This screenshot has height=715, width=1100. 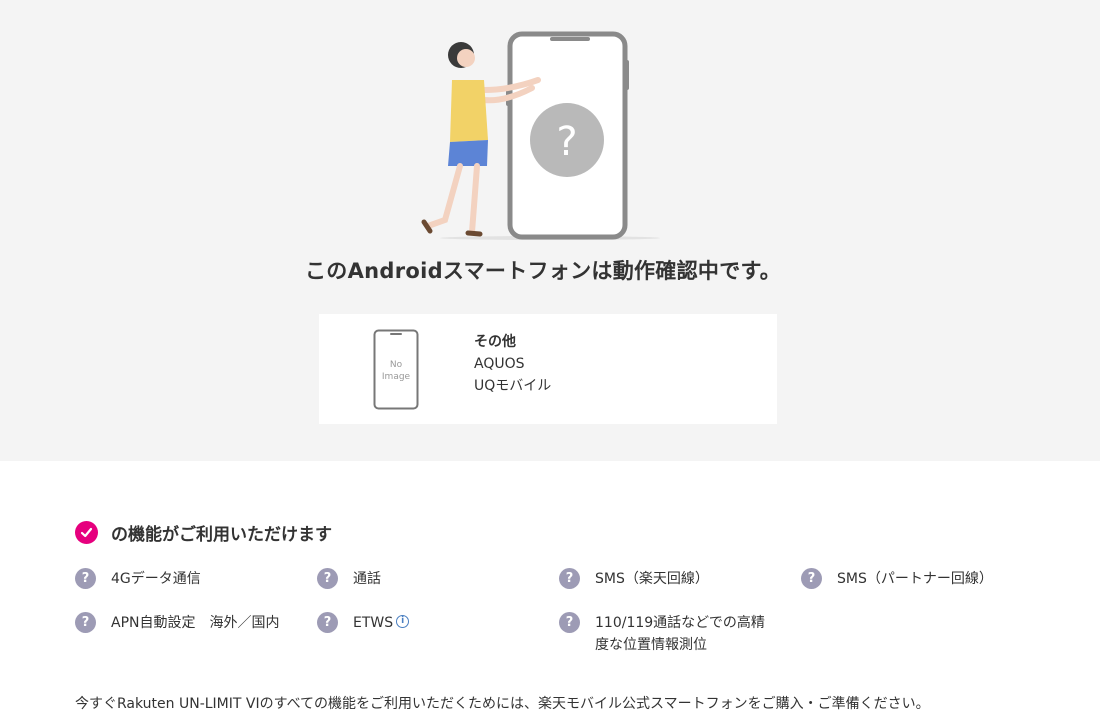 I want to click on feature-sms-rakuten: ? SMS（楽天回線）, so click(x=634, y=579).